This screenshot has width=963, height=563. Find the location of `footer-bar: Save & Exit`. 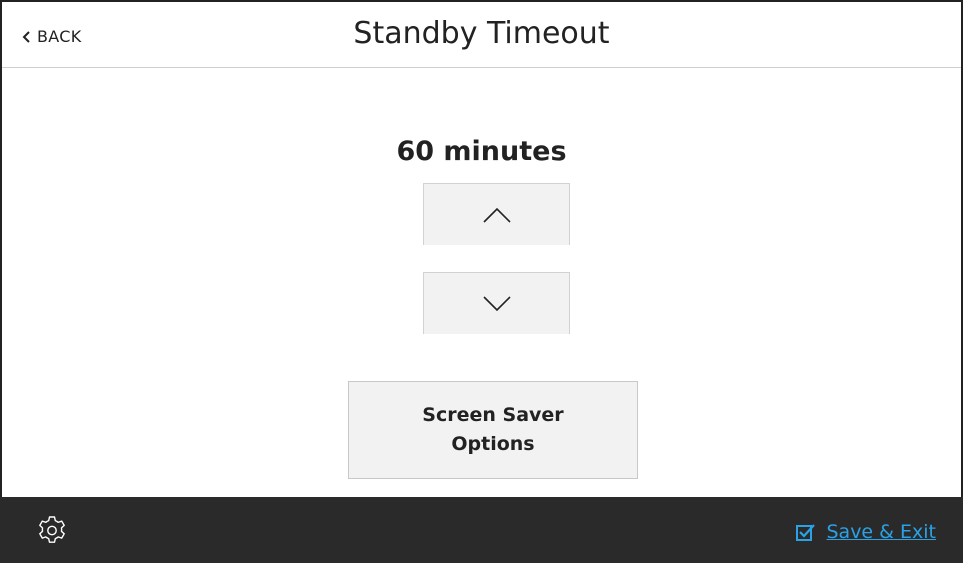

footer-bar: Save & Exit is located at coordinates (481, 530).